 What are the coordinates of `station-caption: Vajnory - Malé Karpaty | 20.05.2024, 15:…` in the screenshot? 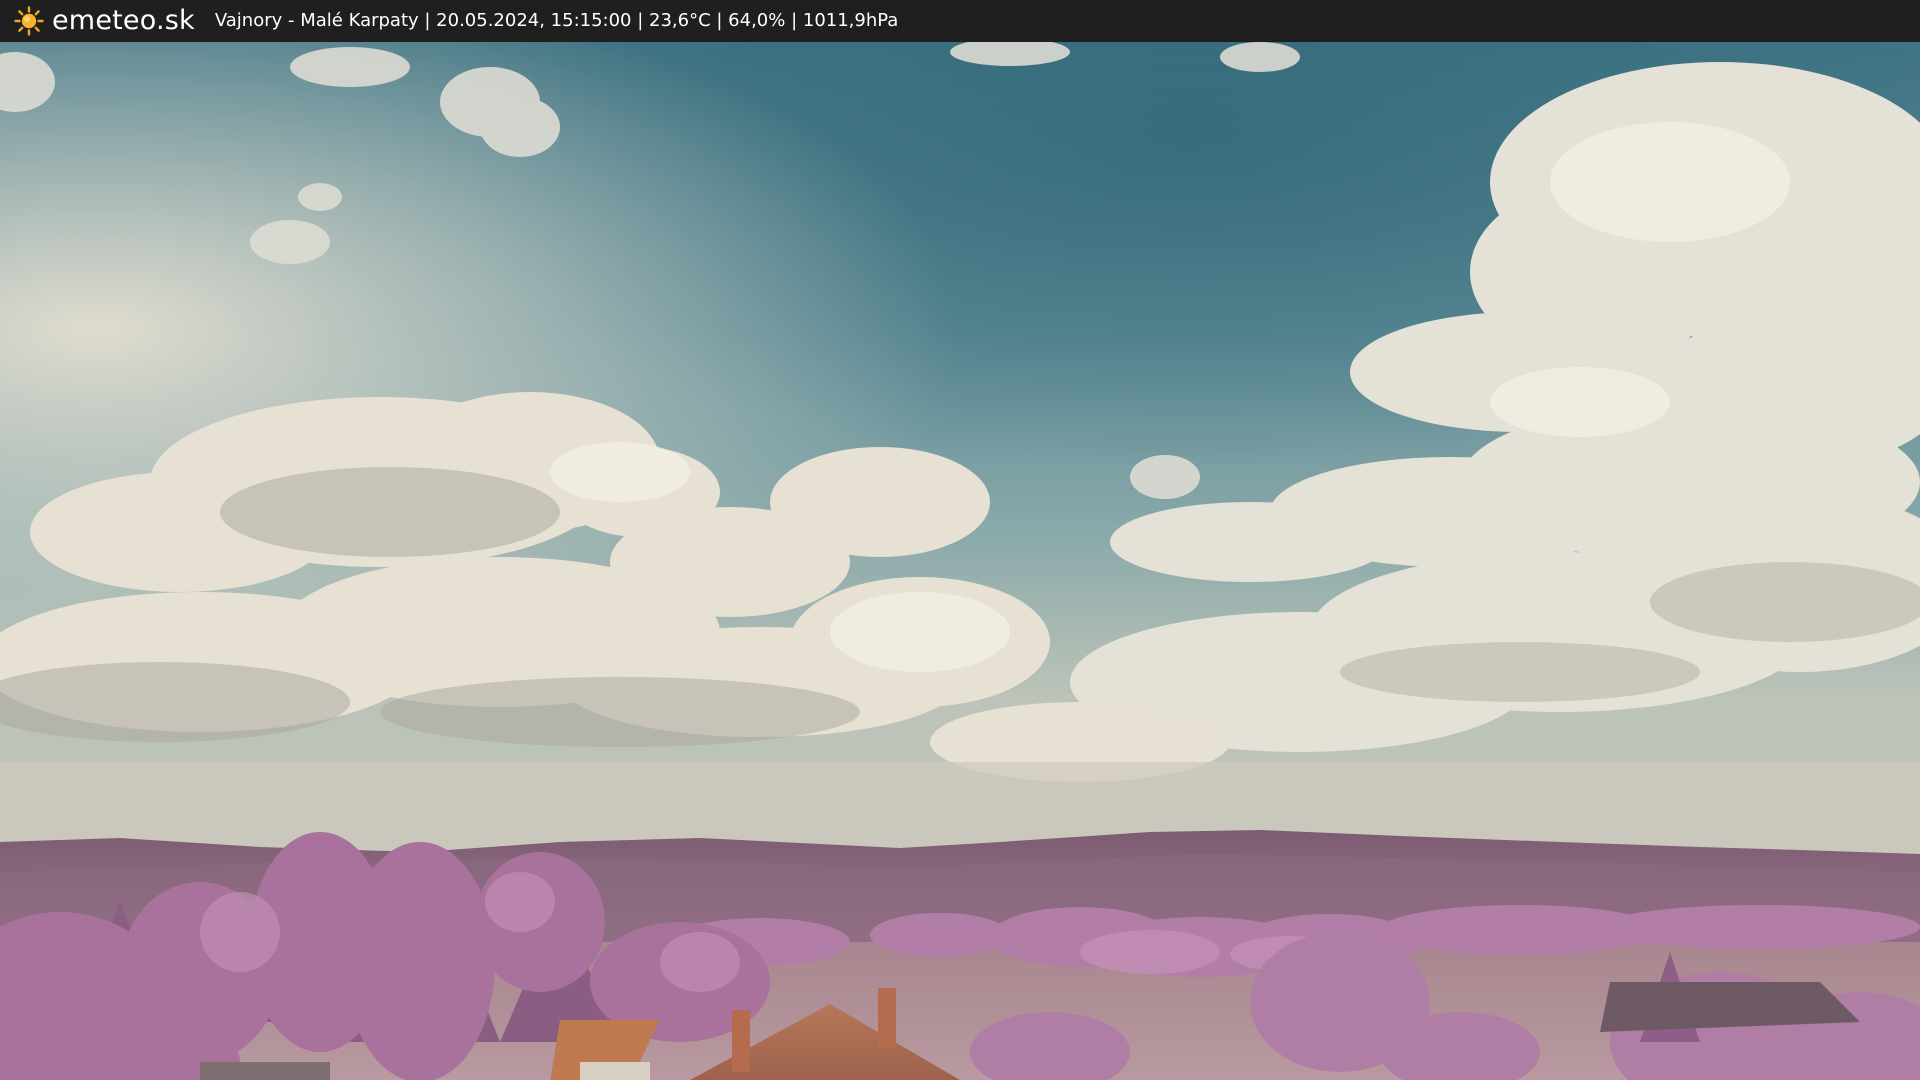 It's located at (556, 20).